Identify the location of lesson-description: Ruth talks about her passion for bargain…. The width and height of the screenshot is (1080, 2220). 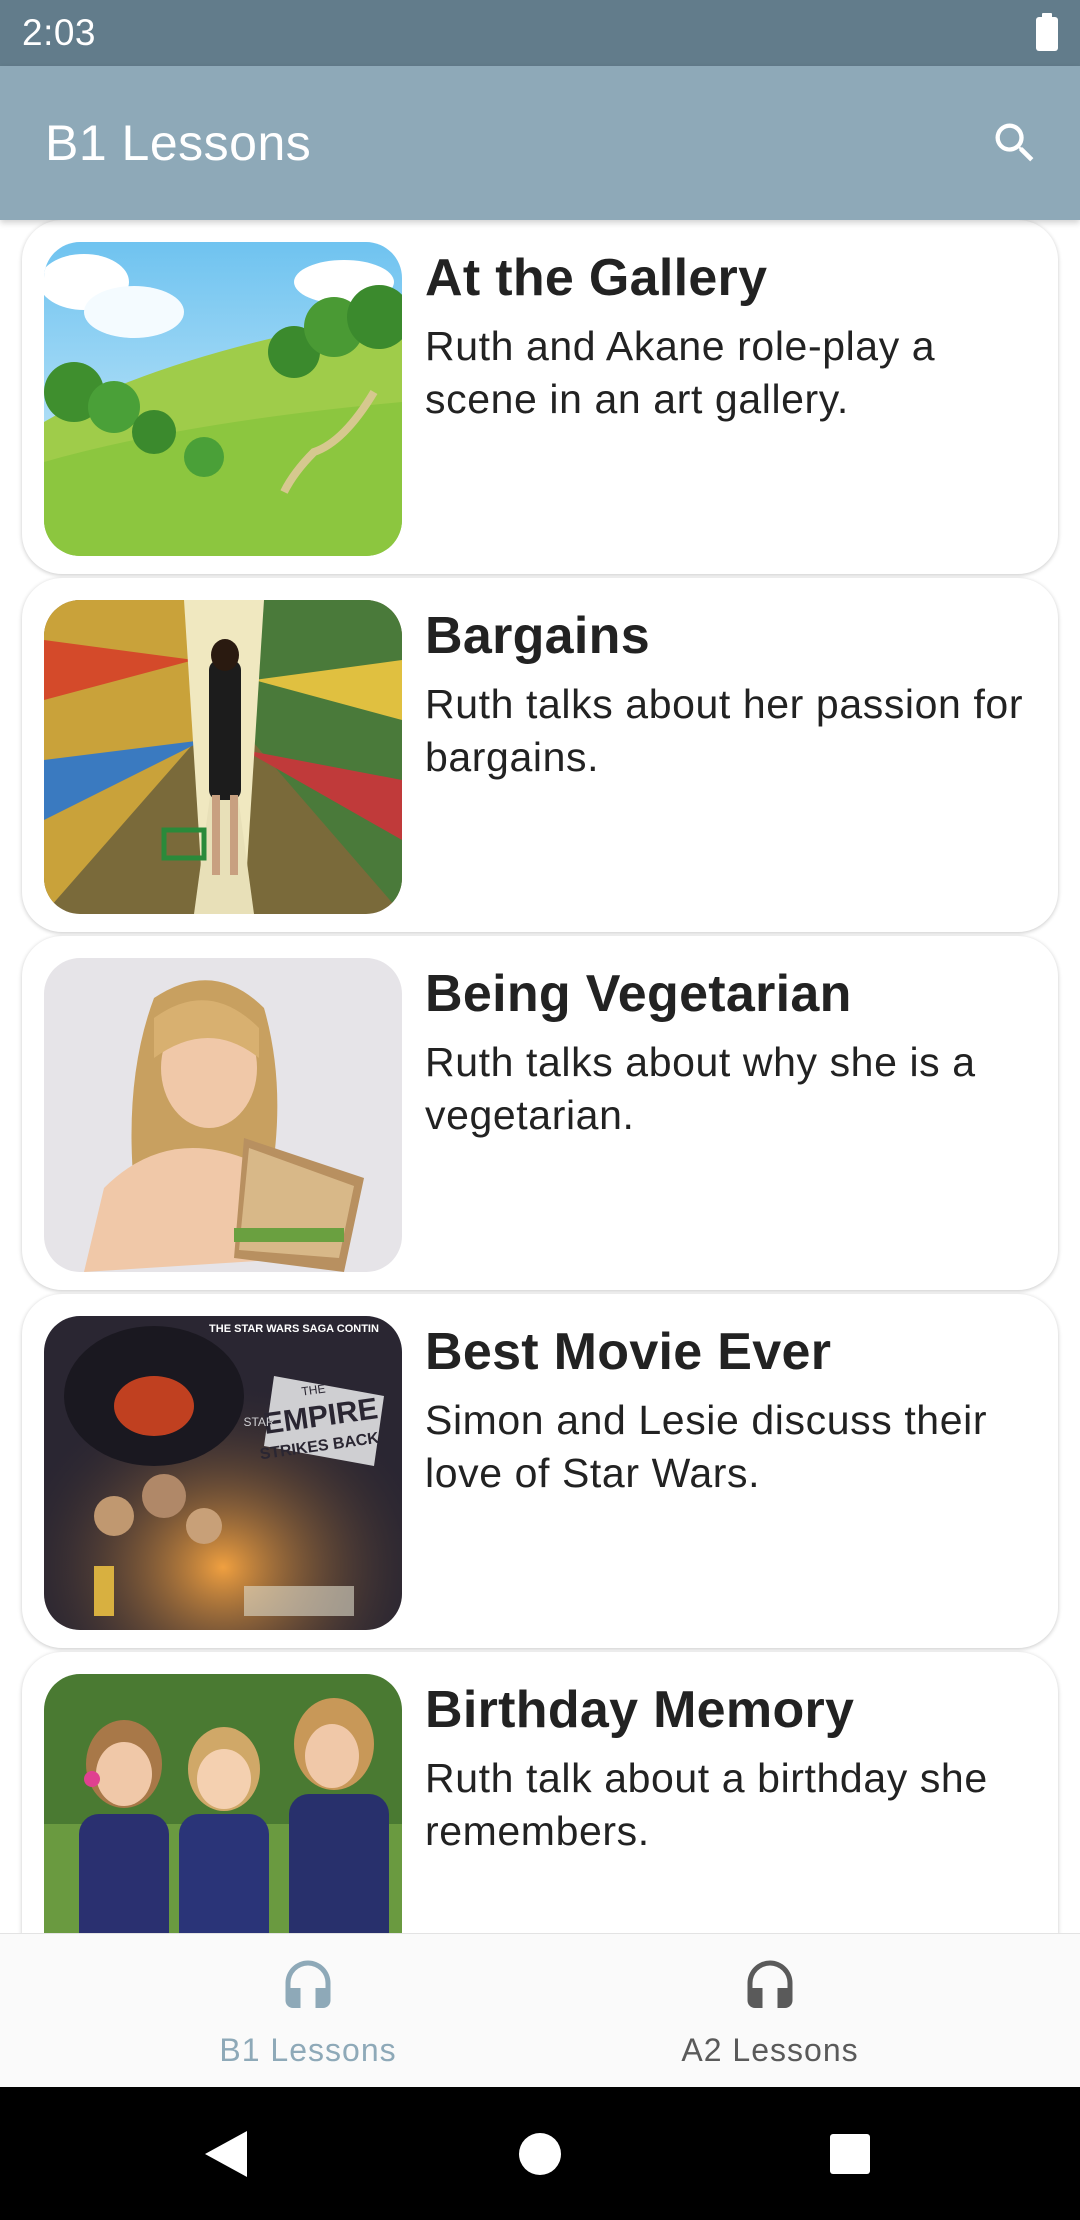
(724, 730).